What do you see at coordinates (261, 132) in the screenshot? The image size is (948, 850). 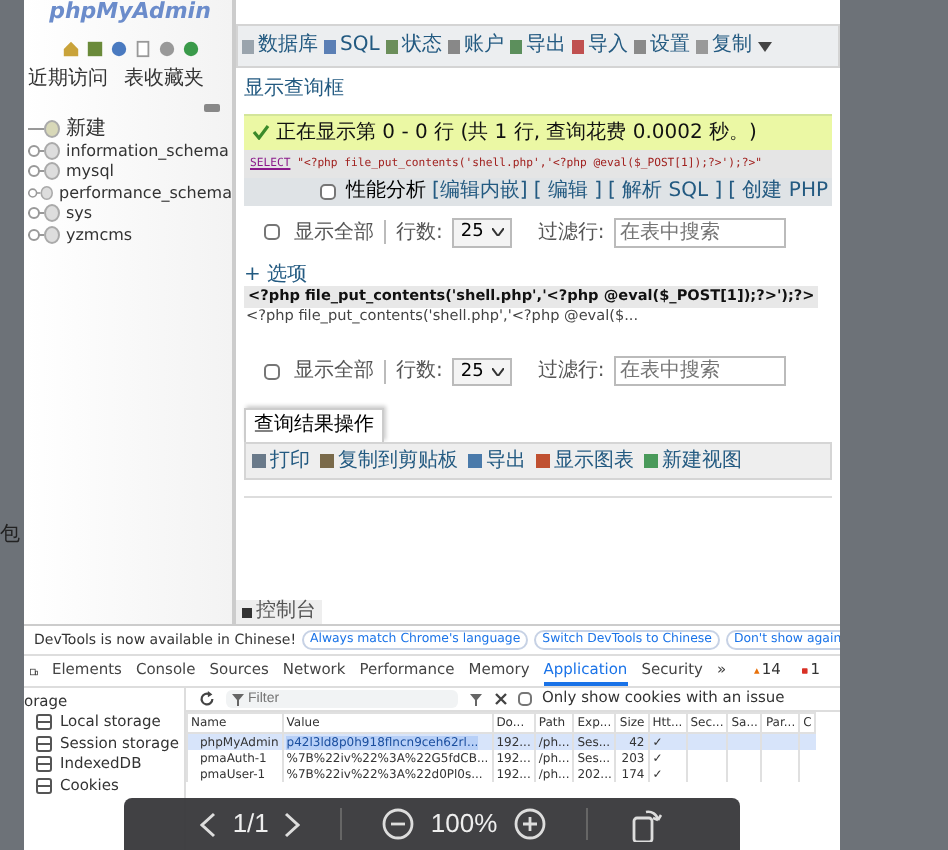 I see `check-icon` at bounding box center [261, 132].